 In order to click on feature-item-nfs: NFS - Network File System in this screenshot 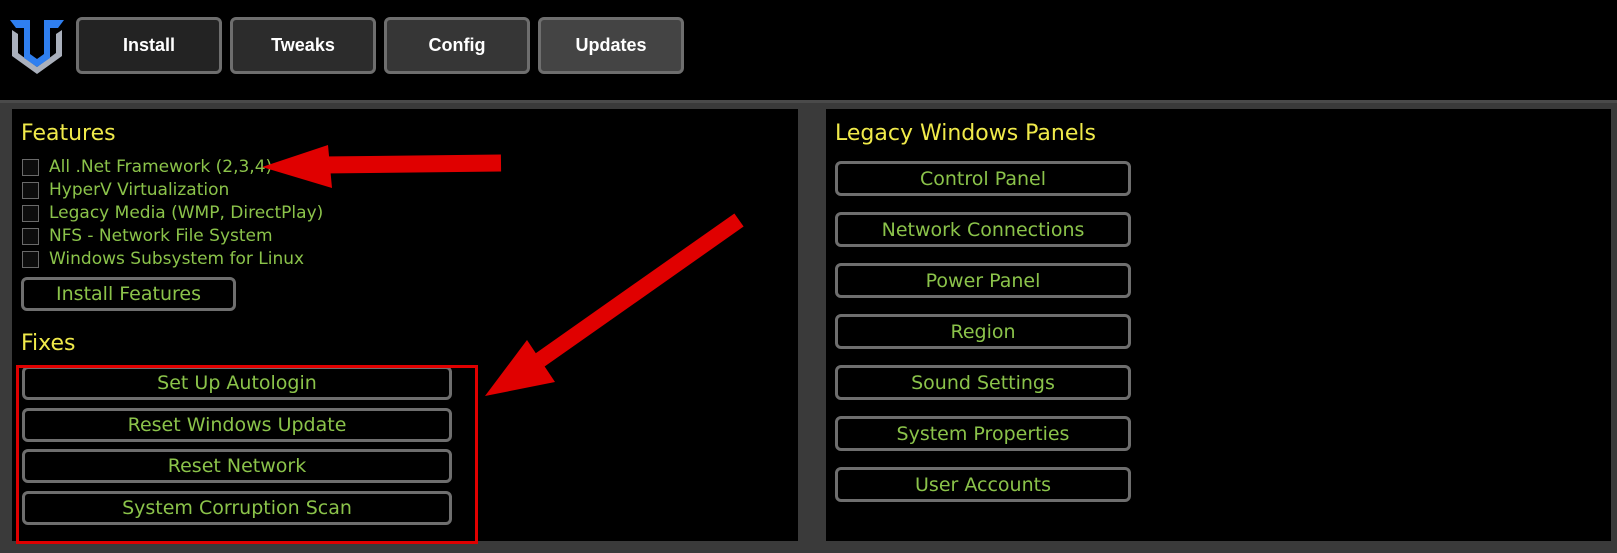, I will do `click(147, 236)`.